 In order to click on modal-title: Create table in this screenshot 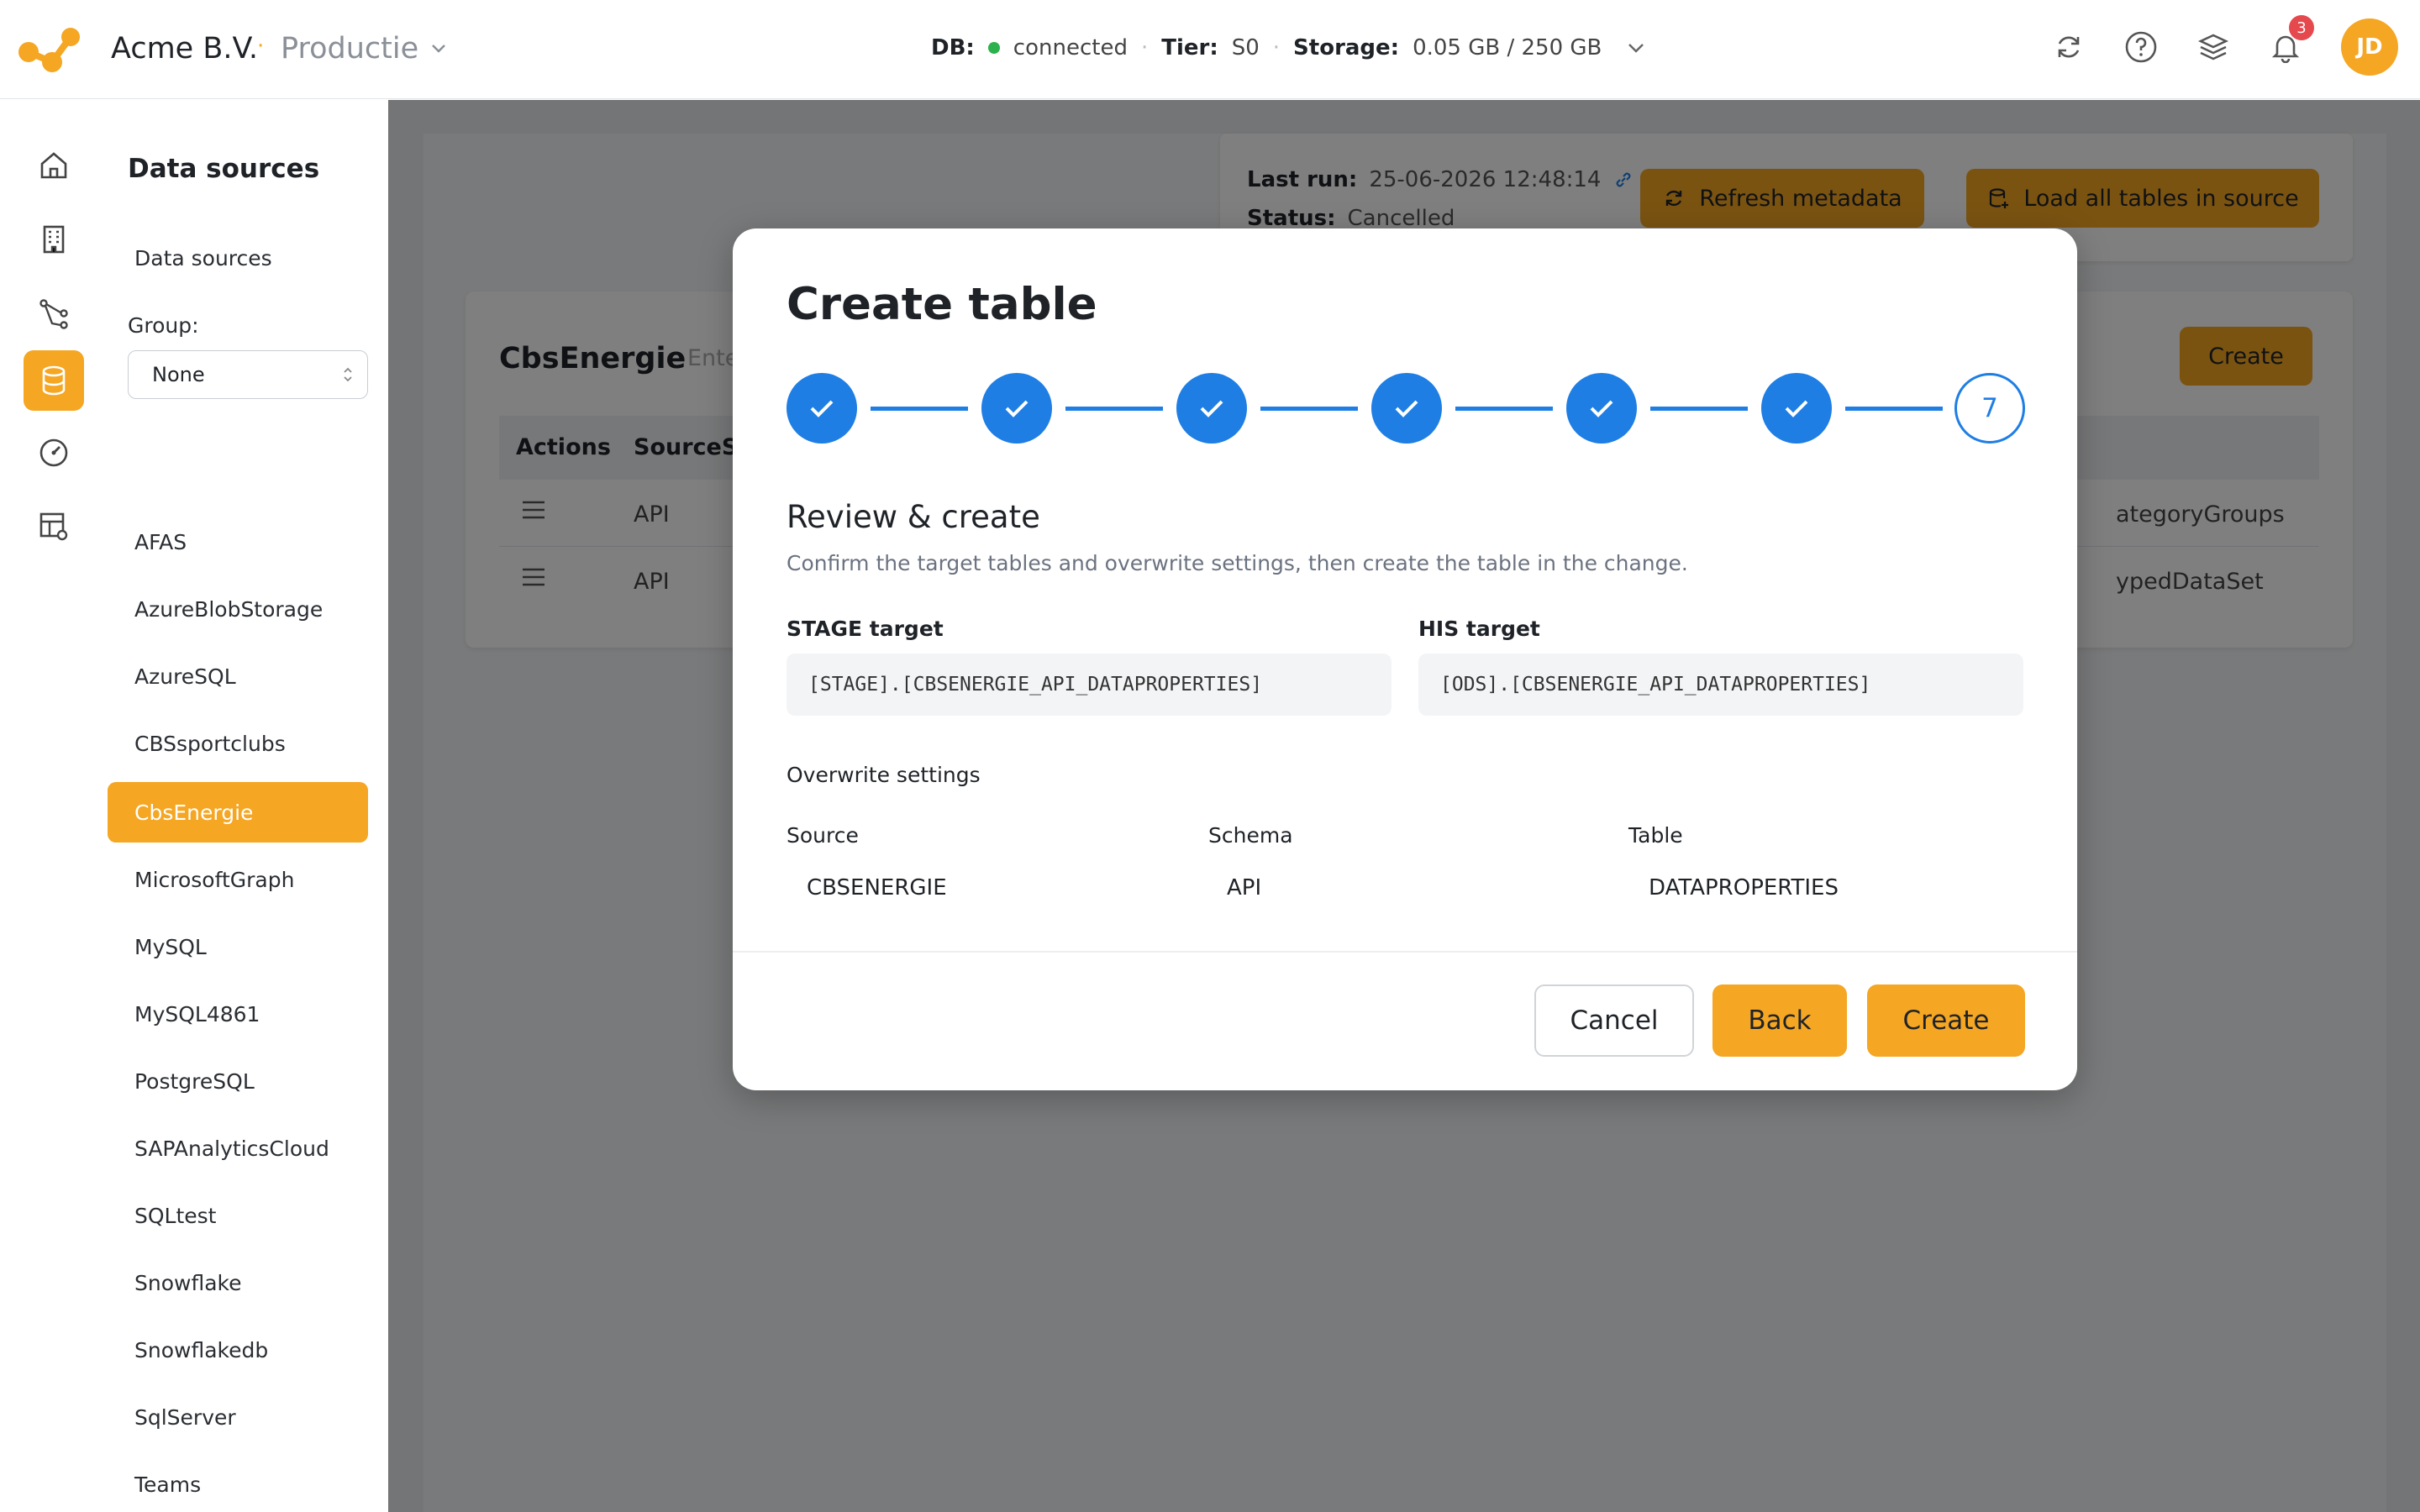, I will do `click(941, 304)`.